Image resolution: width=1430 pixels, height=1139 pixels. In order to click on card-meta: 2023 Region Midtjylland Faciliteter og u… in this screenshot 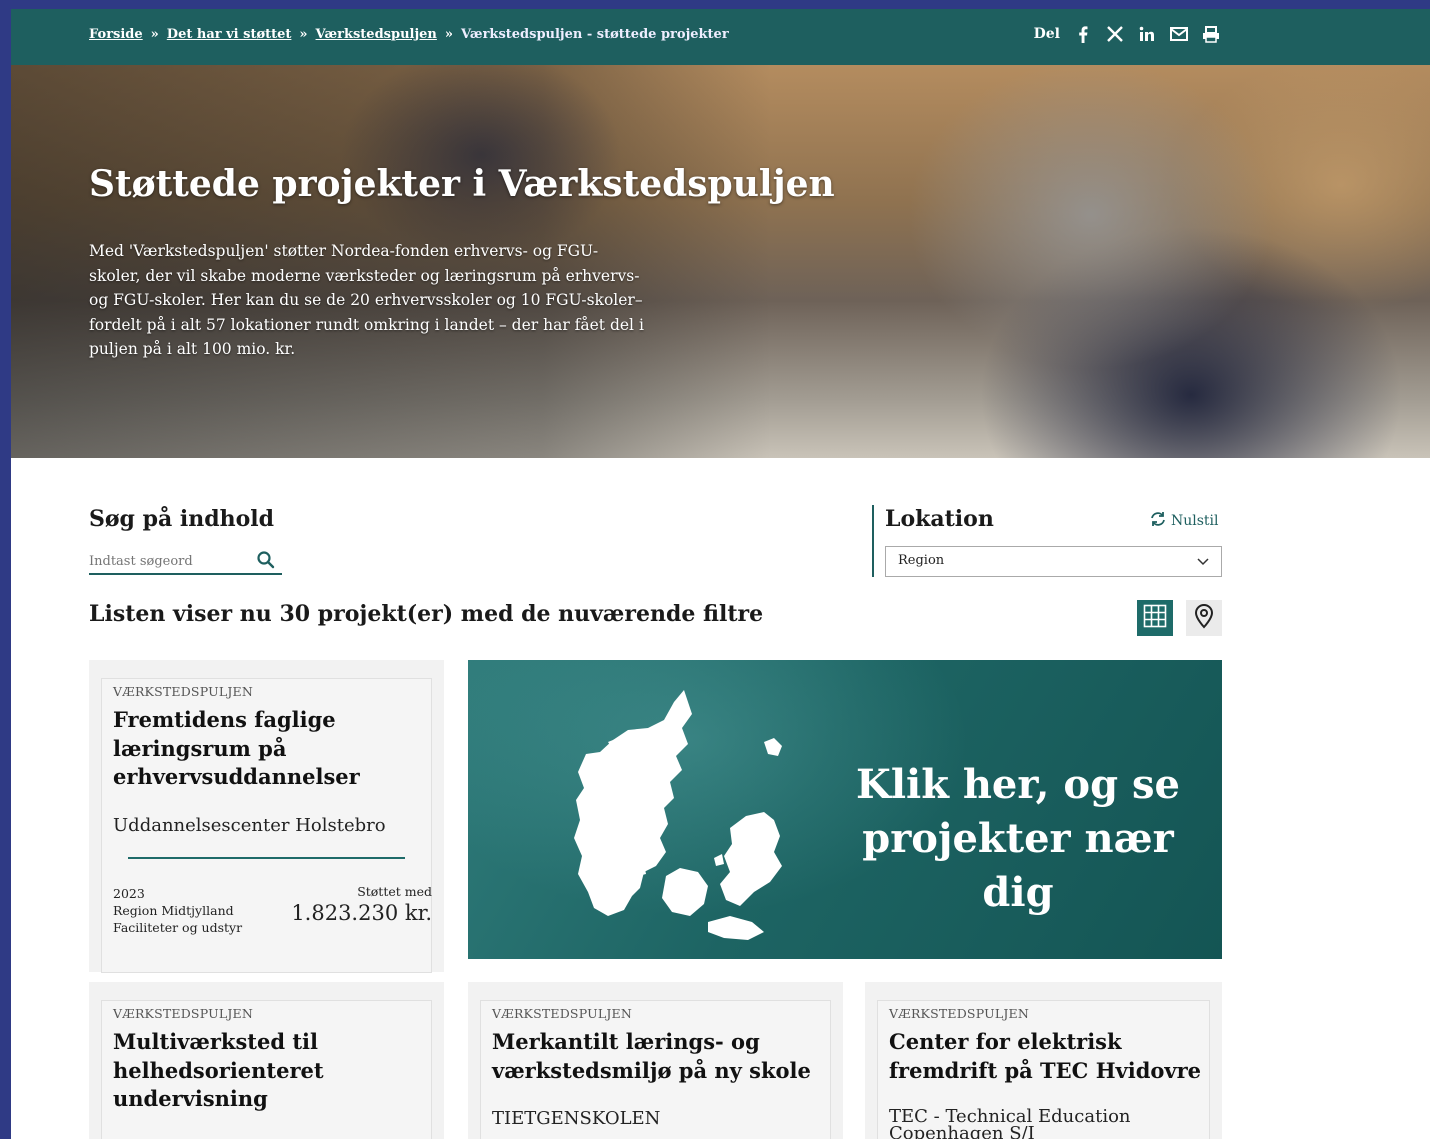, I will do `click(177, 910)`.